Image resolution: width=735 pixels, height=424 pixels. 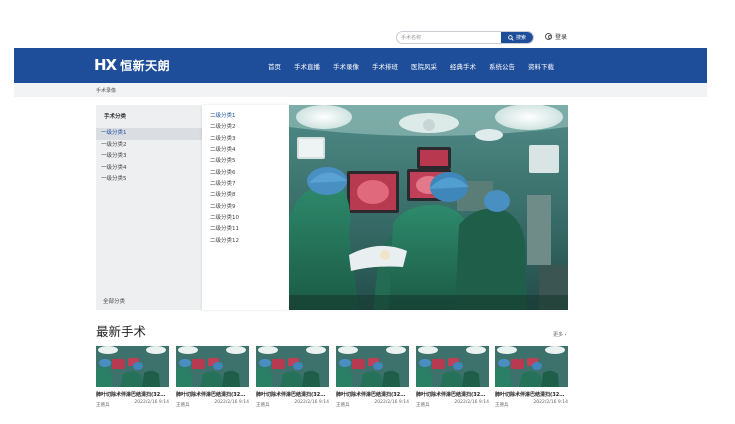 I want to click on category-sidebar: 手术分类 一级分类1 一级分类2 一级分类3 一级分类4 一级分类5 全部分类, so click(x=149, y=207).